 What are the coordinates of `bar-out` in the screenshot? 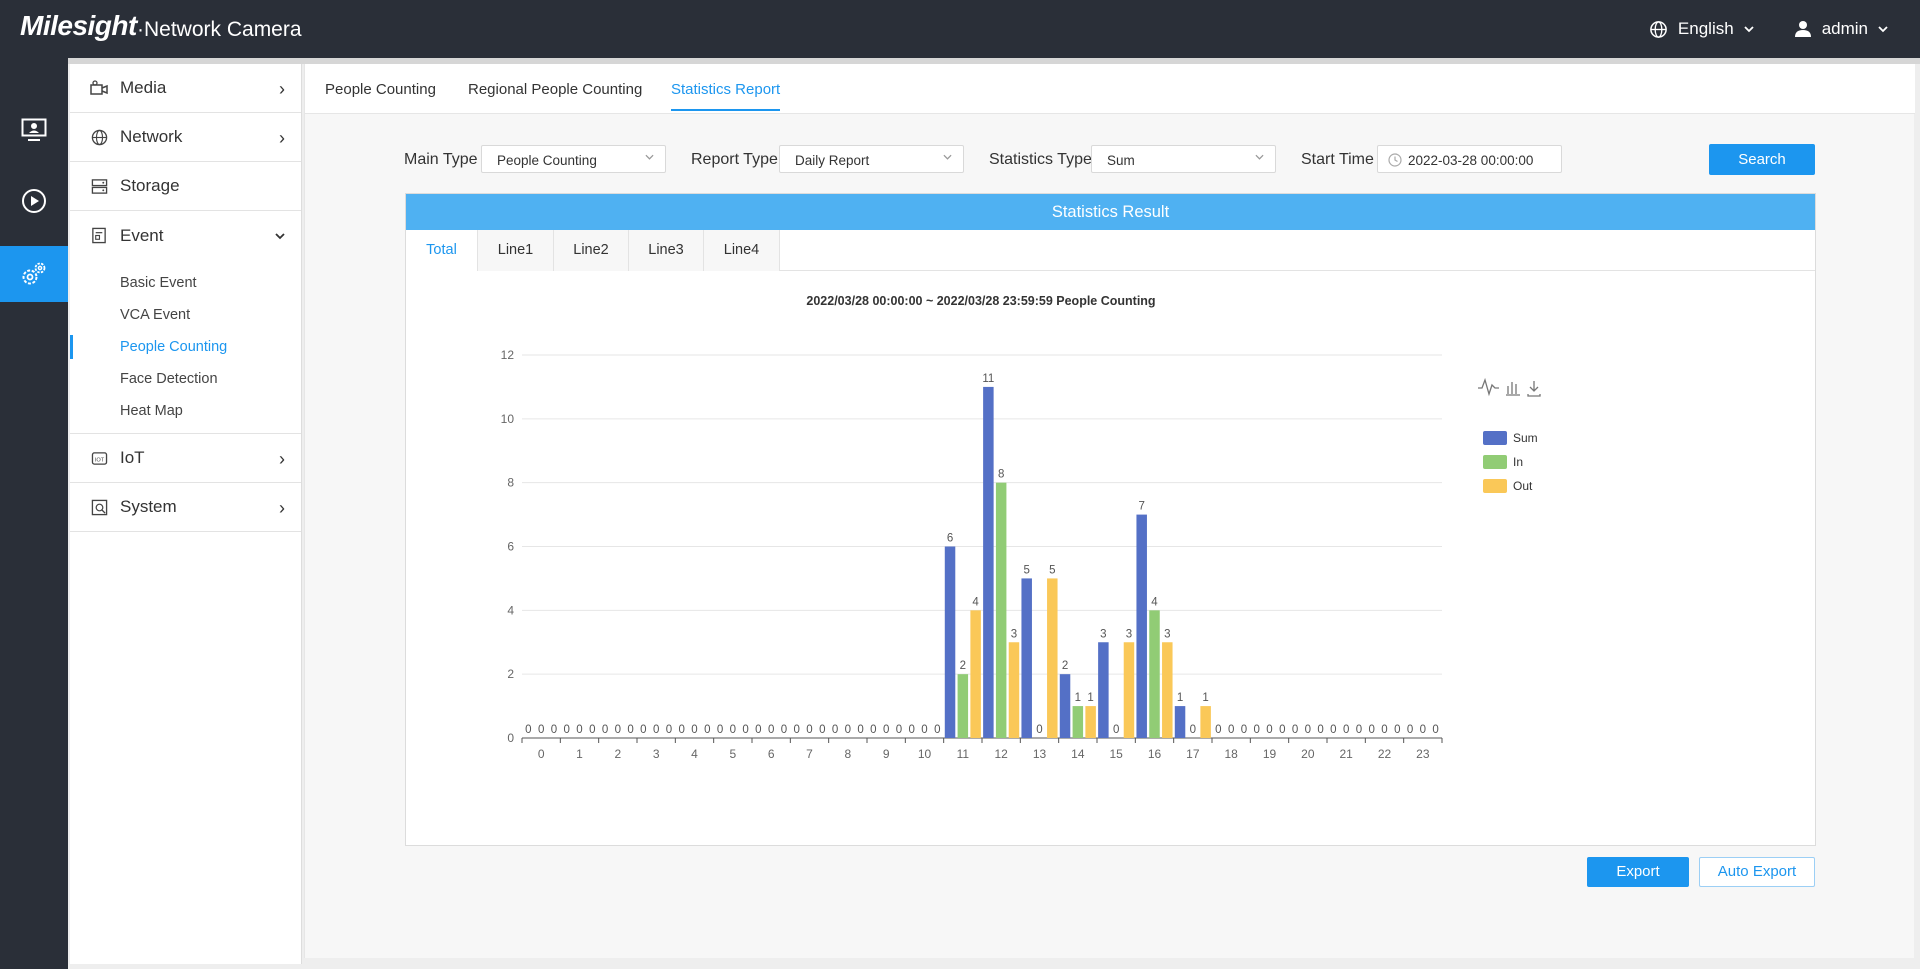 It's located at (1167, 690).